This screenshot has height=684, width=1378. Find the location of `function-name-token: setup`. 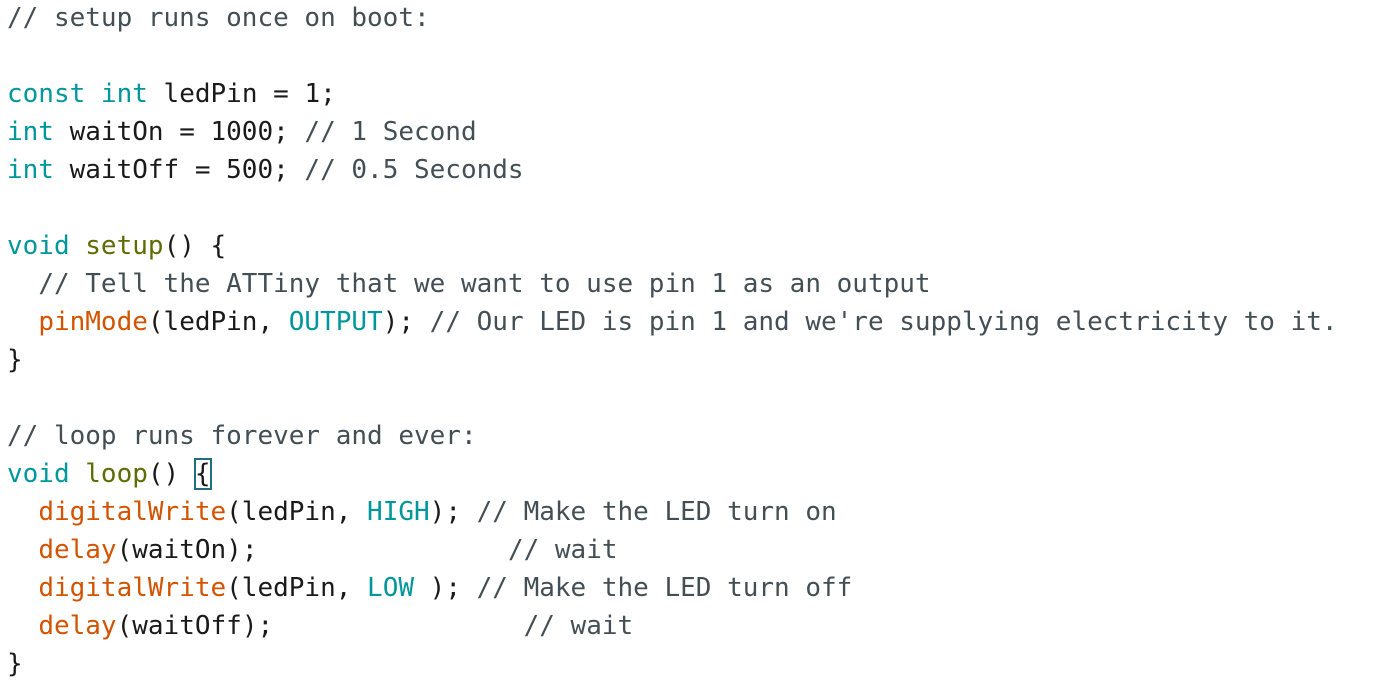

function-name-token: setup is located at coordinates (124, 246).